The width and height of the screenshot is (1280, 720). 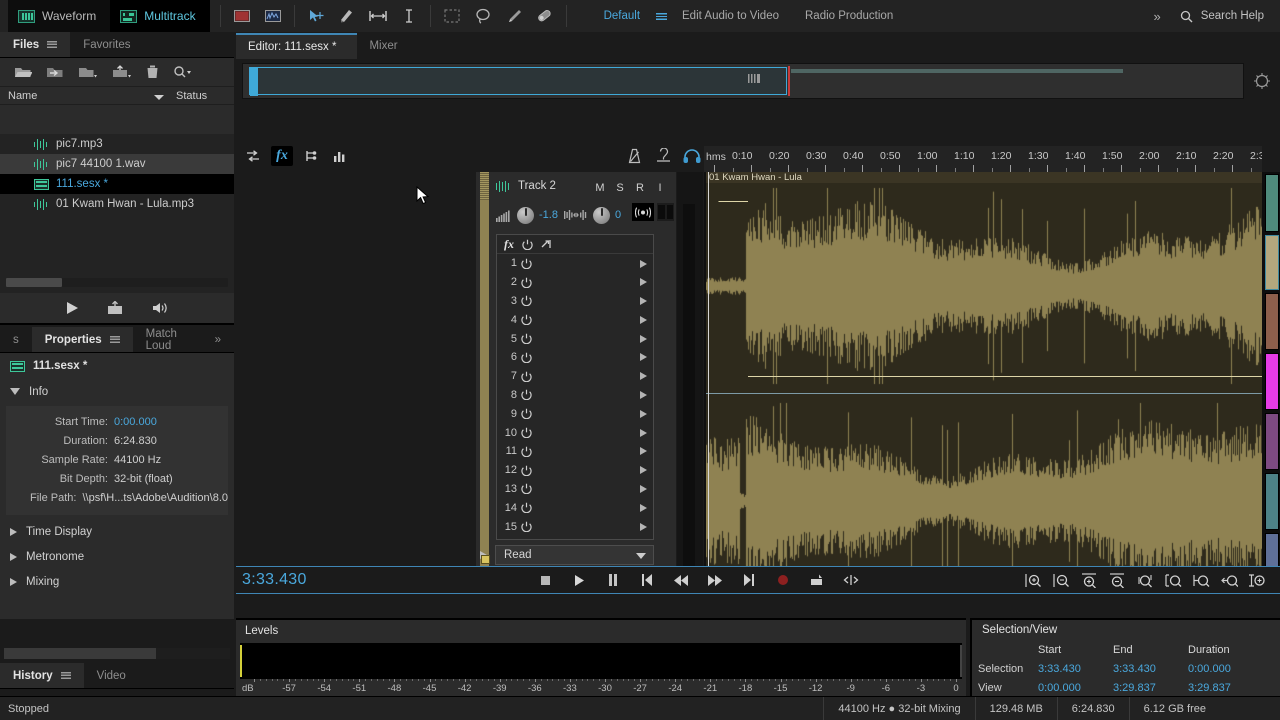 I want to click on insert-into-multitrack-icon, so click(x=115, y=308).